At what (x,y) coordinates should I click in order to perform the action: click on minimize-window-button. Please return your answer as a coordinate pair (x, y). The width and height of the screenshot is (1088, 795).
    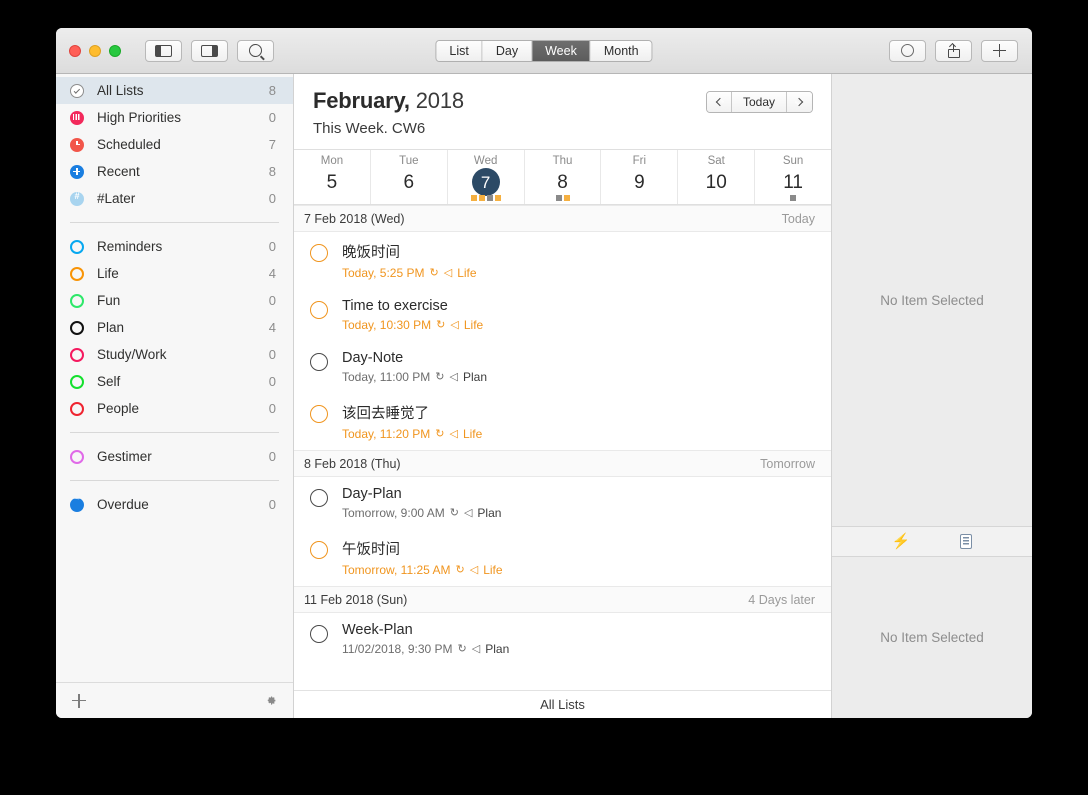
    Looking at the image, I should click on (95, 50).